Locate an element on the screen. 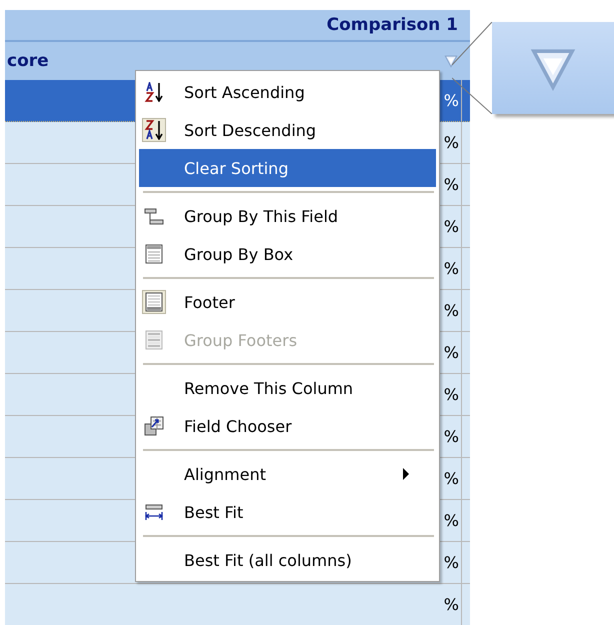 This screenshot has height=625, width=614. band-title: Comparison 1 is located at coordinates (392, 25).